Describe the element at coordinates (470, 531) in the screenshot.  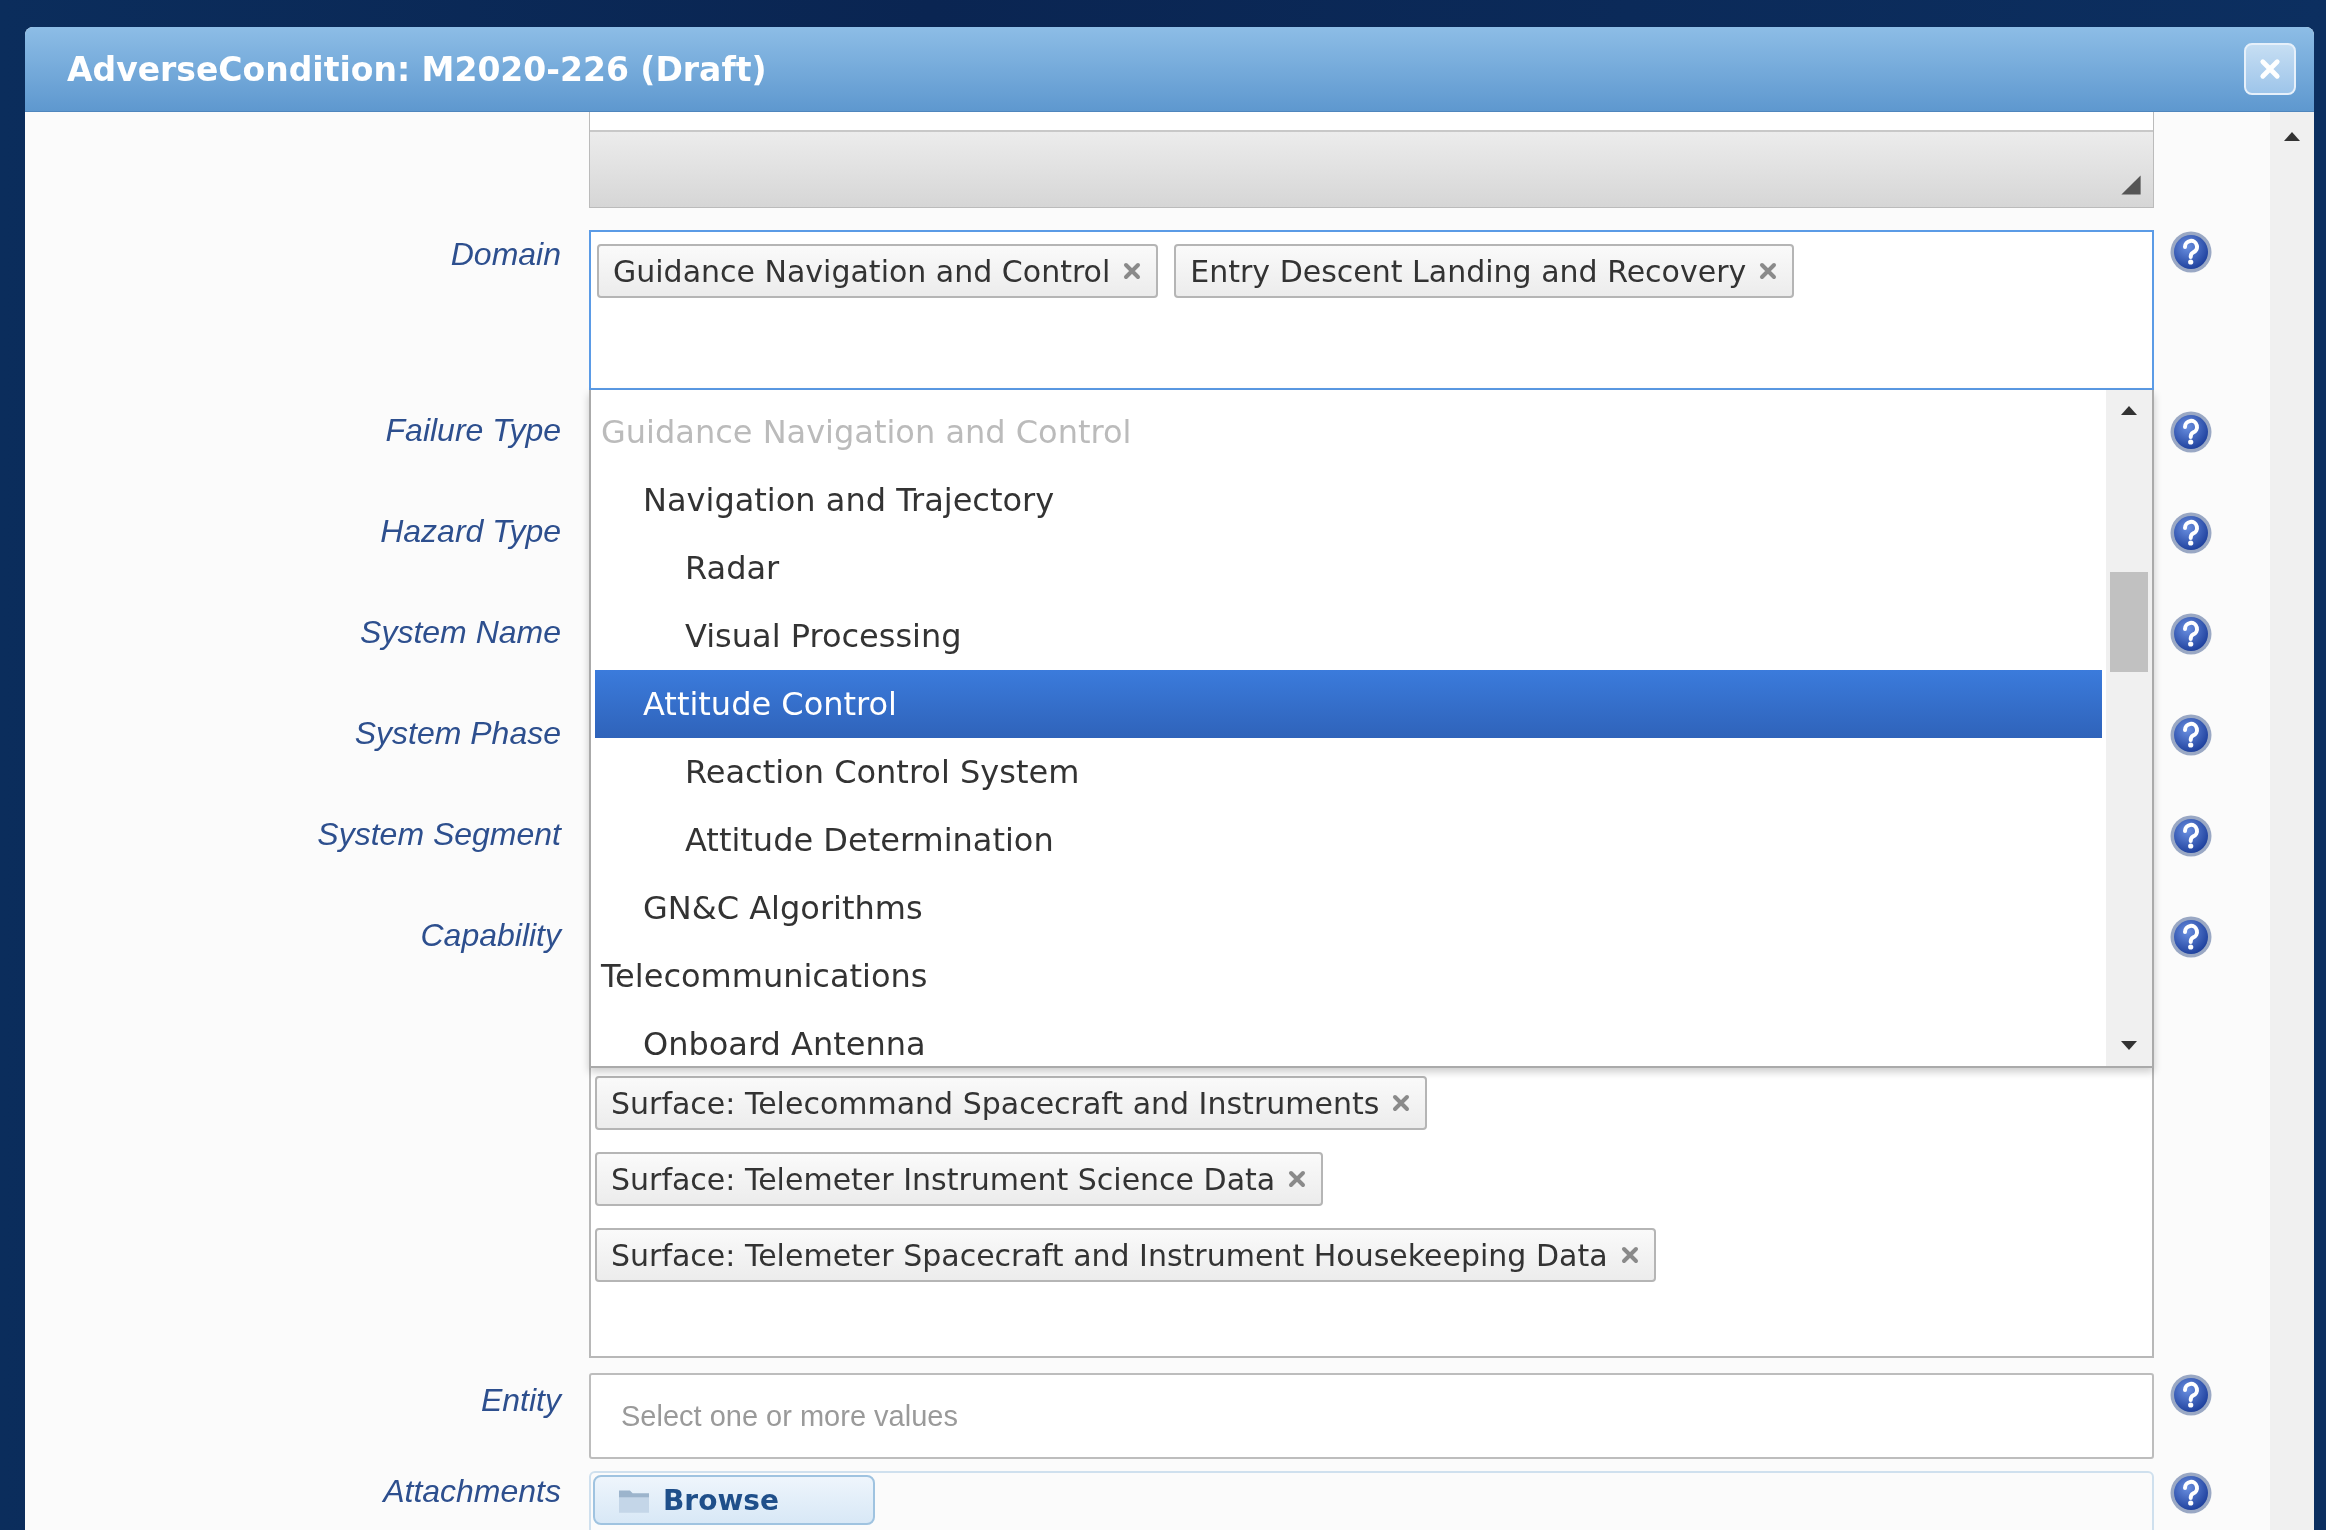
I see `field-label: Hazard Type` at that location.